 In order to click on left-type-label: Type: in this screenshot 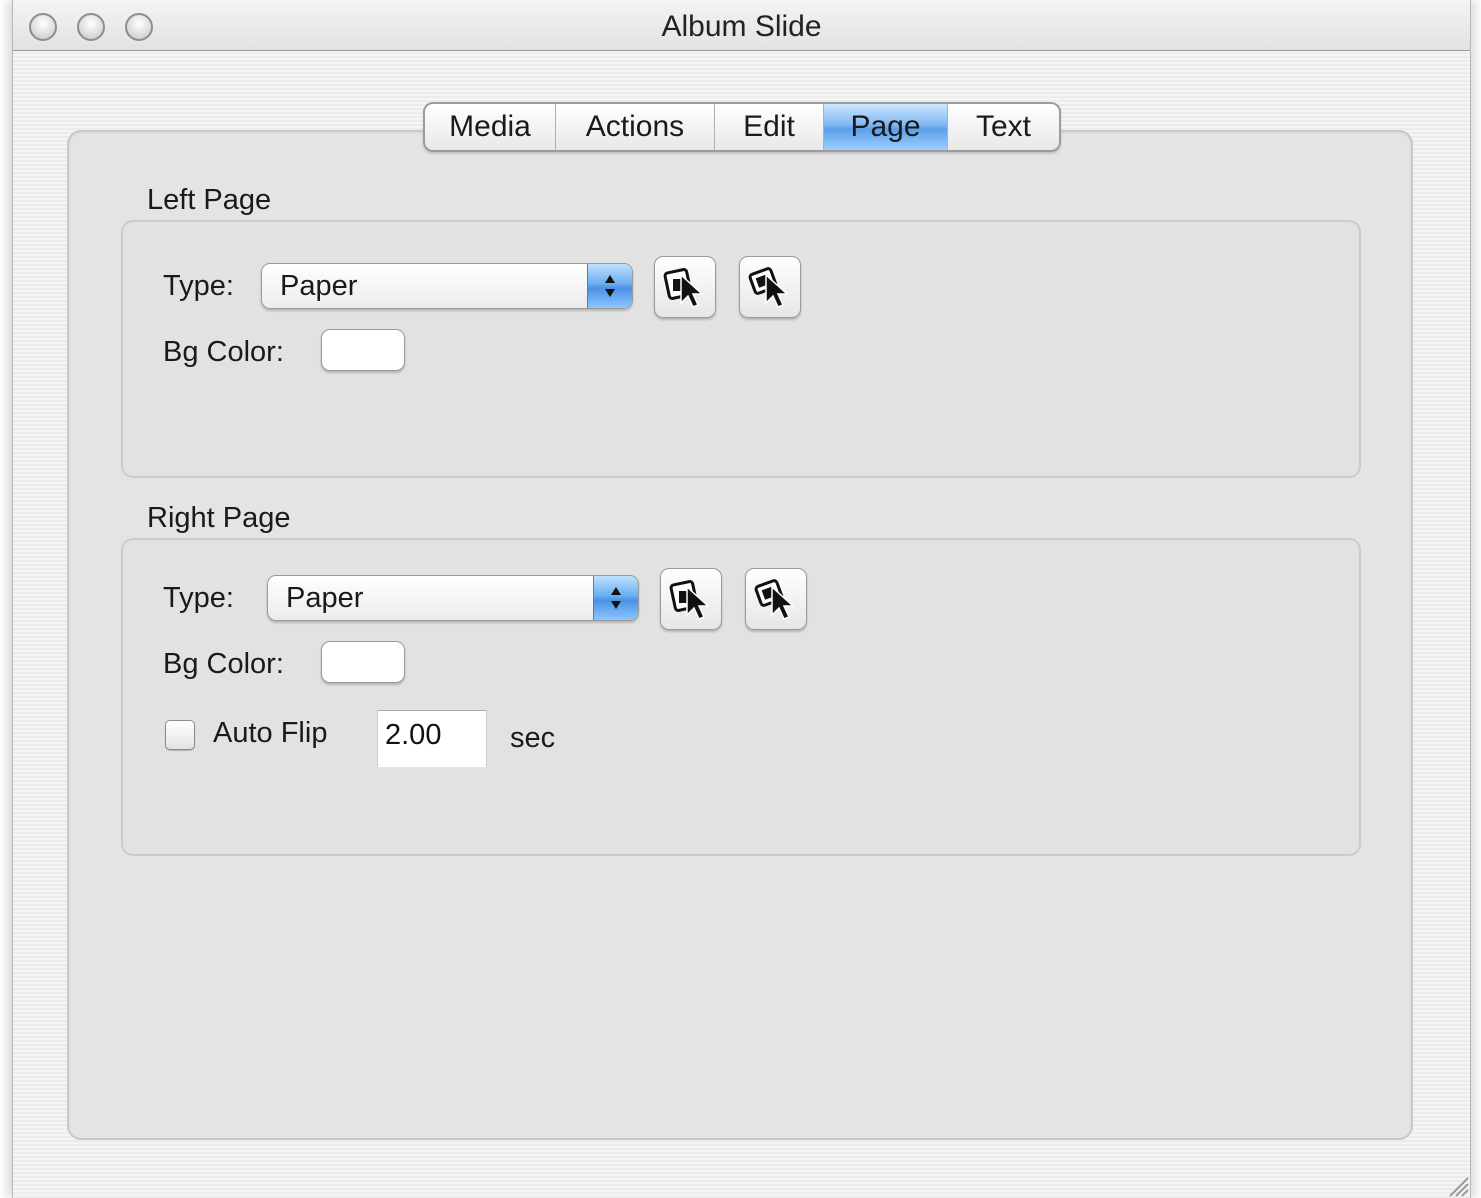, I will do `click(198, 286)`.